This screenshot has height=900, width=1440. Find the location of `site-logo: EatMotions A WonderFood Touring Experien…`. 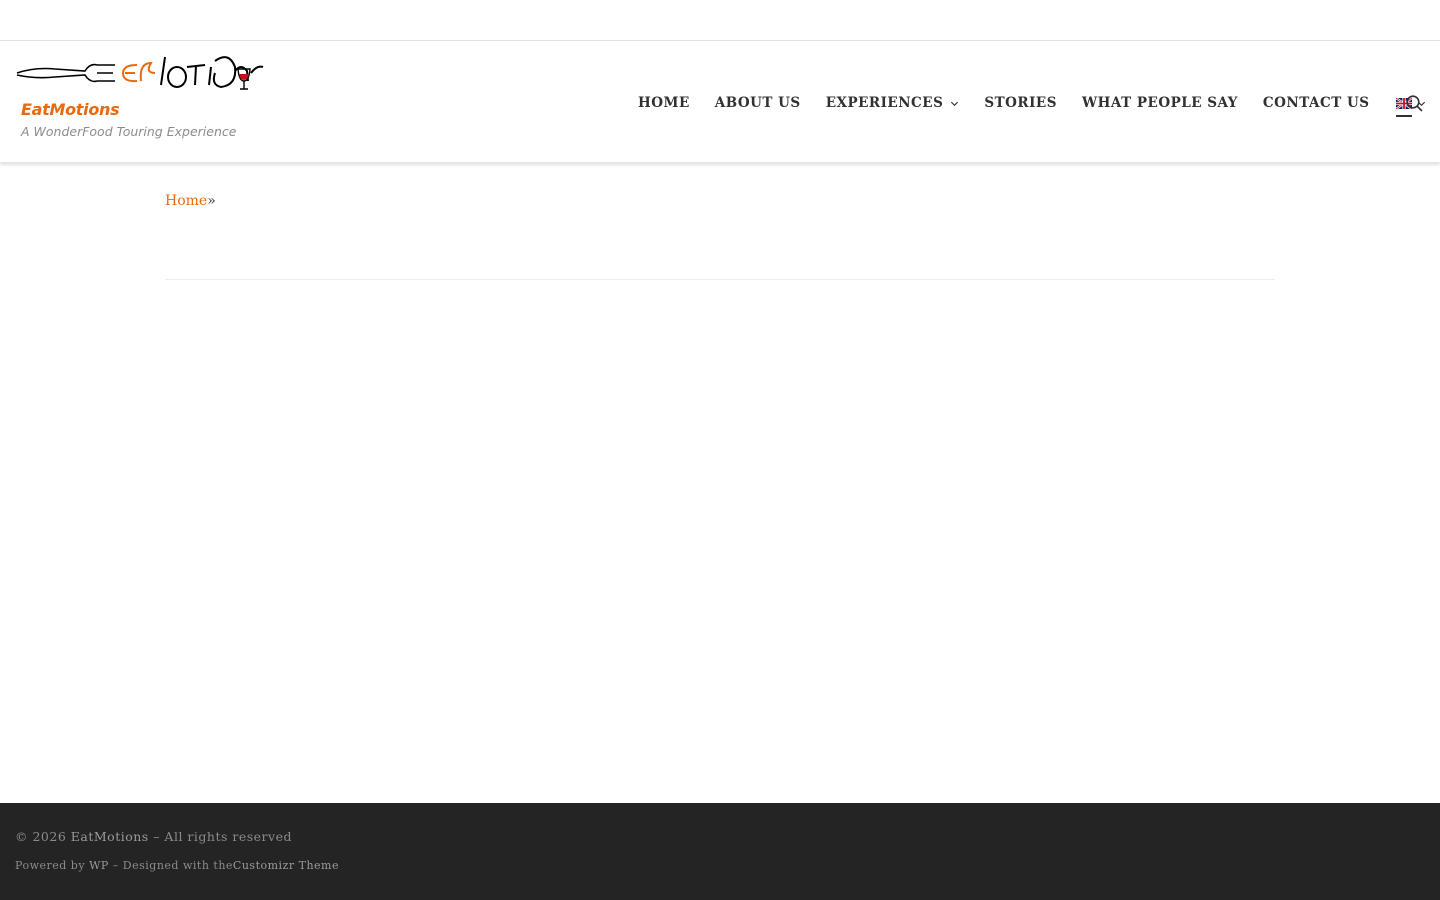

site-logo: EatMotions A WonderFood Touring Experien… is located at coordinates (140, 95).